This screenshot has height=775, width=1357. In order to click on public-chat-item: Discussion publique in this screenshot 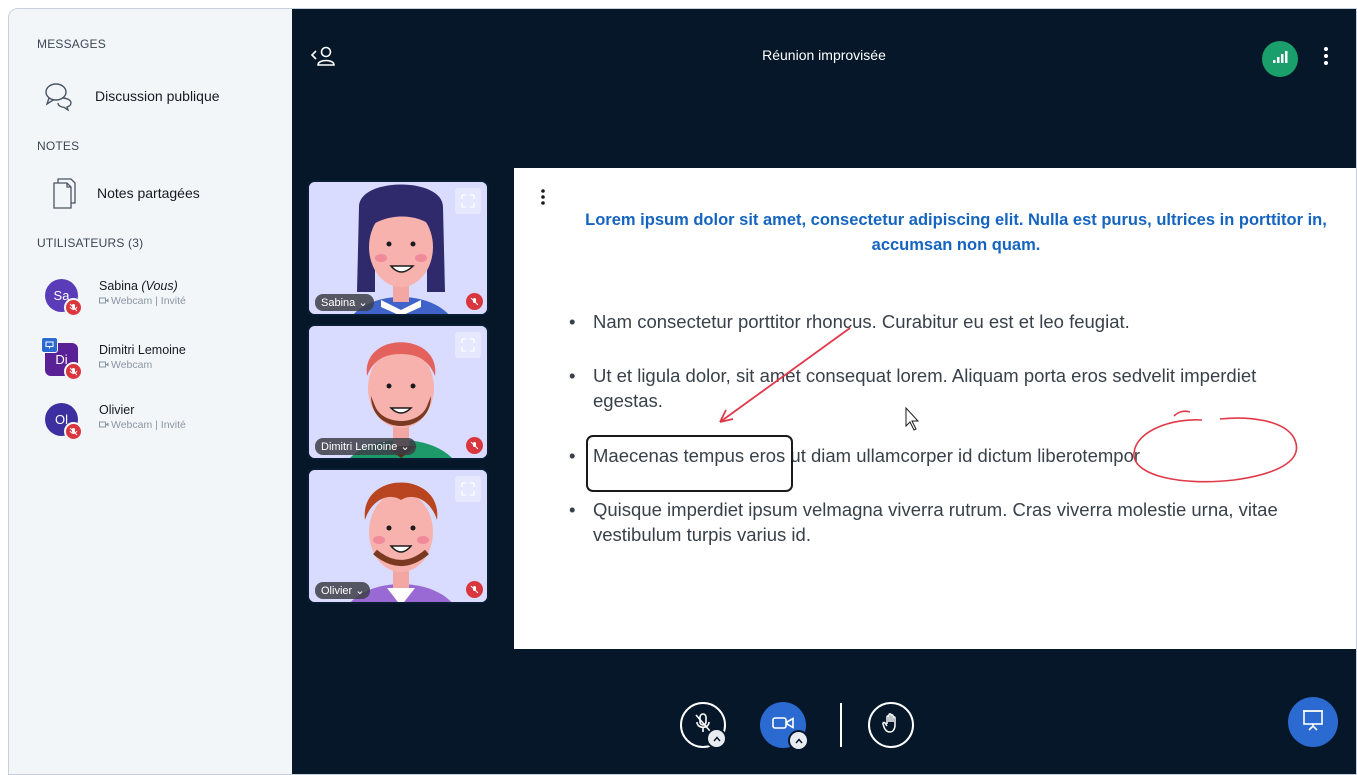, I will do `click(131, 96)`.